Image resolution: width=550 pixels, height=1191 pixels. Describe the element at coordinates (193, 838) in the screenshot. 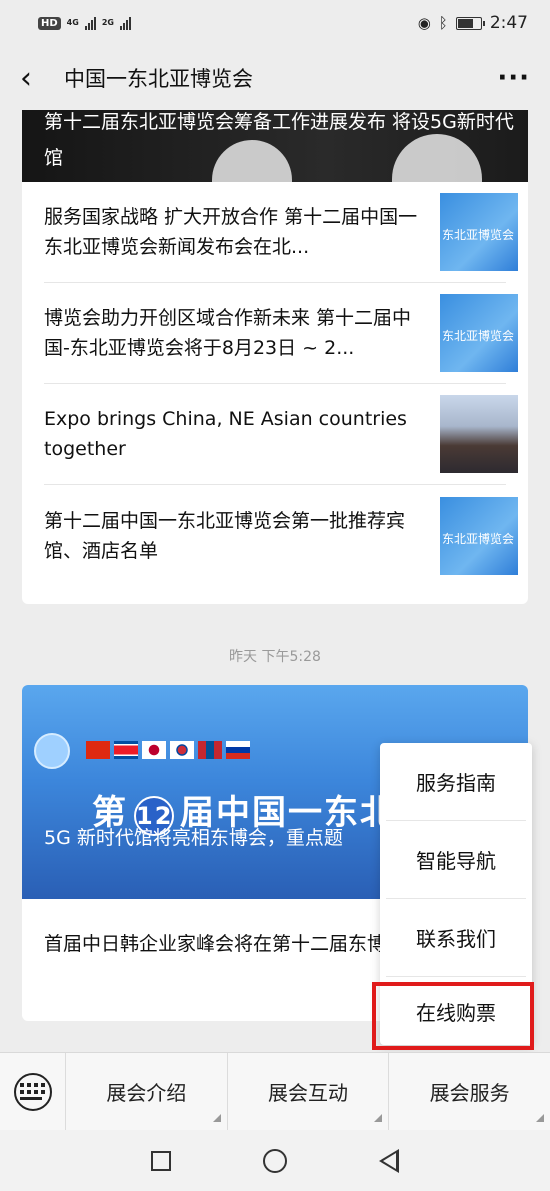

I see `banner-title-2: 5G 新时代馆将亮相东博会，重点题` at that location.